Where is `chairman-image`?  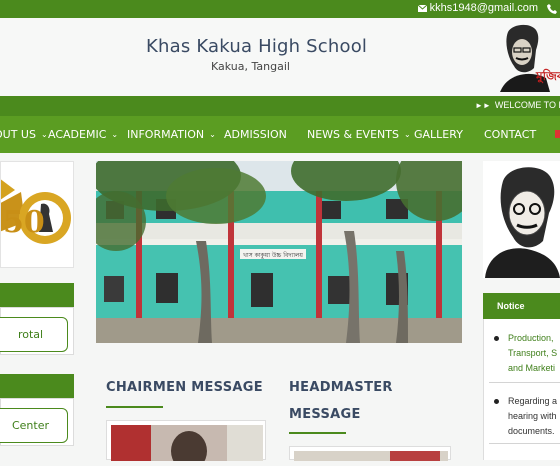
chairman-image is located at coordinates (187, 445).